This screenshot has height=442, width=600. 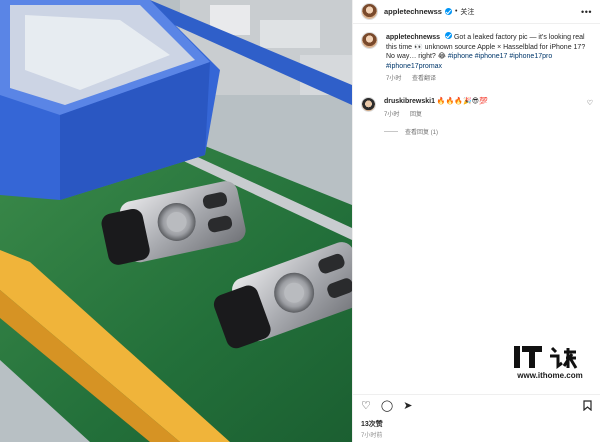 What do you see at coordinates (391, 132) in the screenshot?
I see `replies-divider` at bounding box center [391, 132].